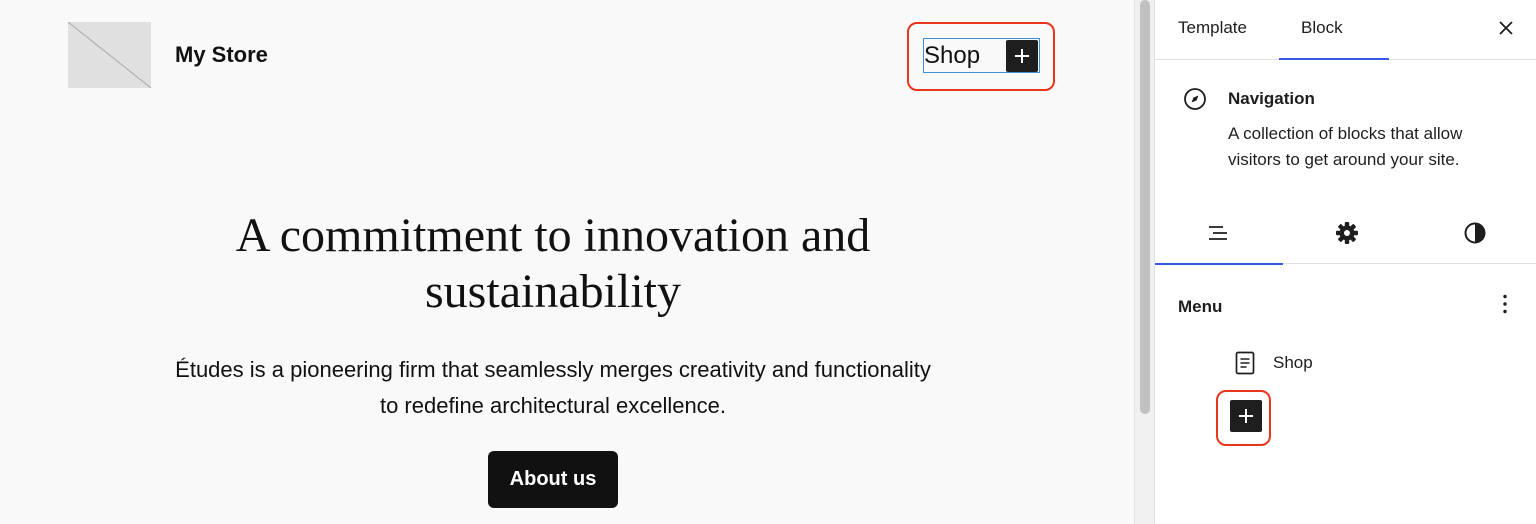  I want to click on close-icon, so click(1506, 28).